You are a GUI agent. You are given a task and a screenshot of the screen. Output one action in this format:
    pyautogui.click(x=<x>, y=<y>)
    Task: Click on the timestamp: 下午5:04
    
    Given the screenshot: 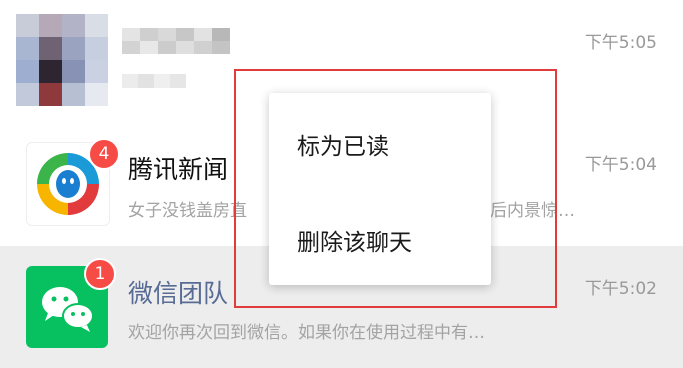 What is the action you would take?
    pyautogui.click(x=620, y=165)
    